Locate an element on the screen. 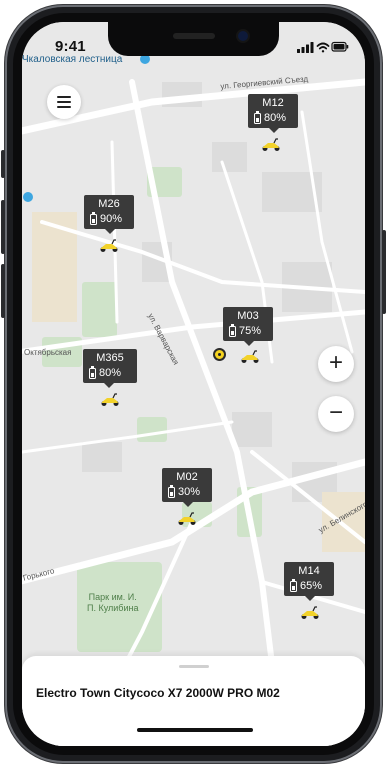  marker-name: M14 is located at coordinates (309, 571).